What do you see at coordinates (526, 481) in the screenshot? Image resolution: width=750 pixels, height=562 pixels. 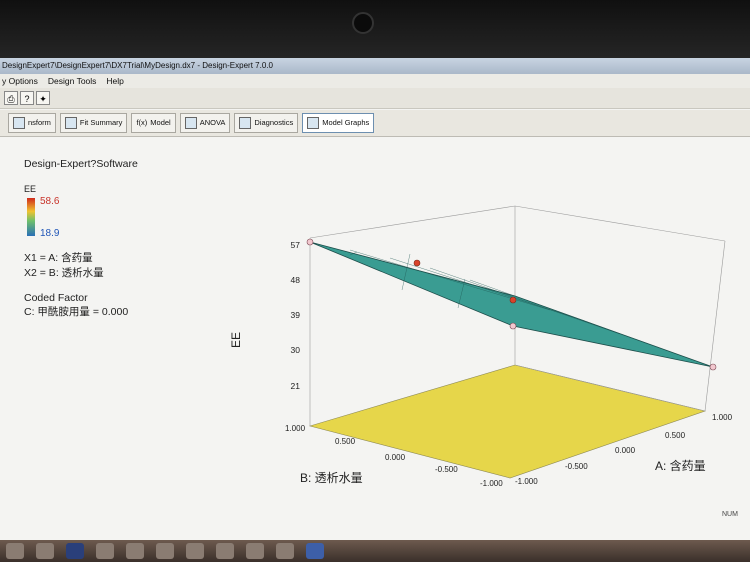 I see `a-tick: -1.000` at bounding box center [526, 481].